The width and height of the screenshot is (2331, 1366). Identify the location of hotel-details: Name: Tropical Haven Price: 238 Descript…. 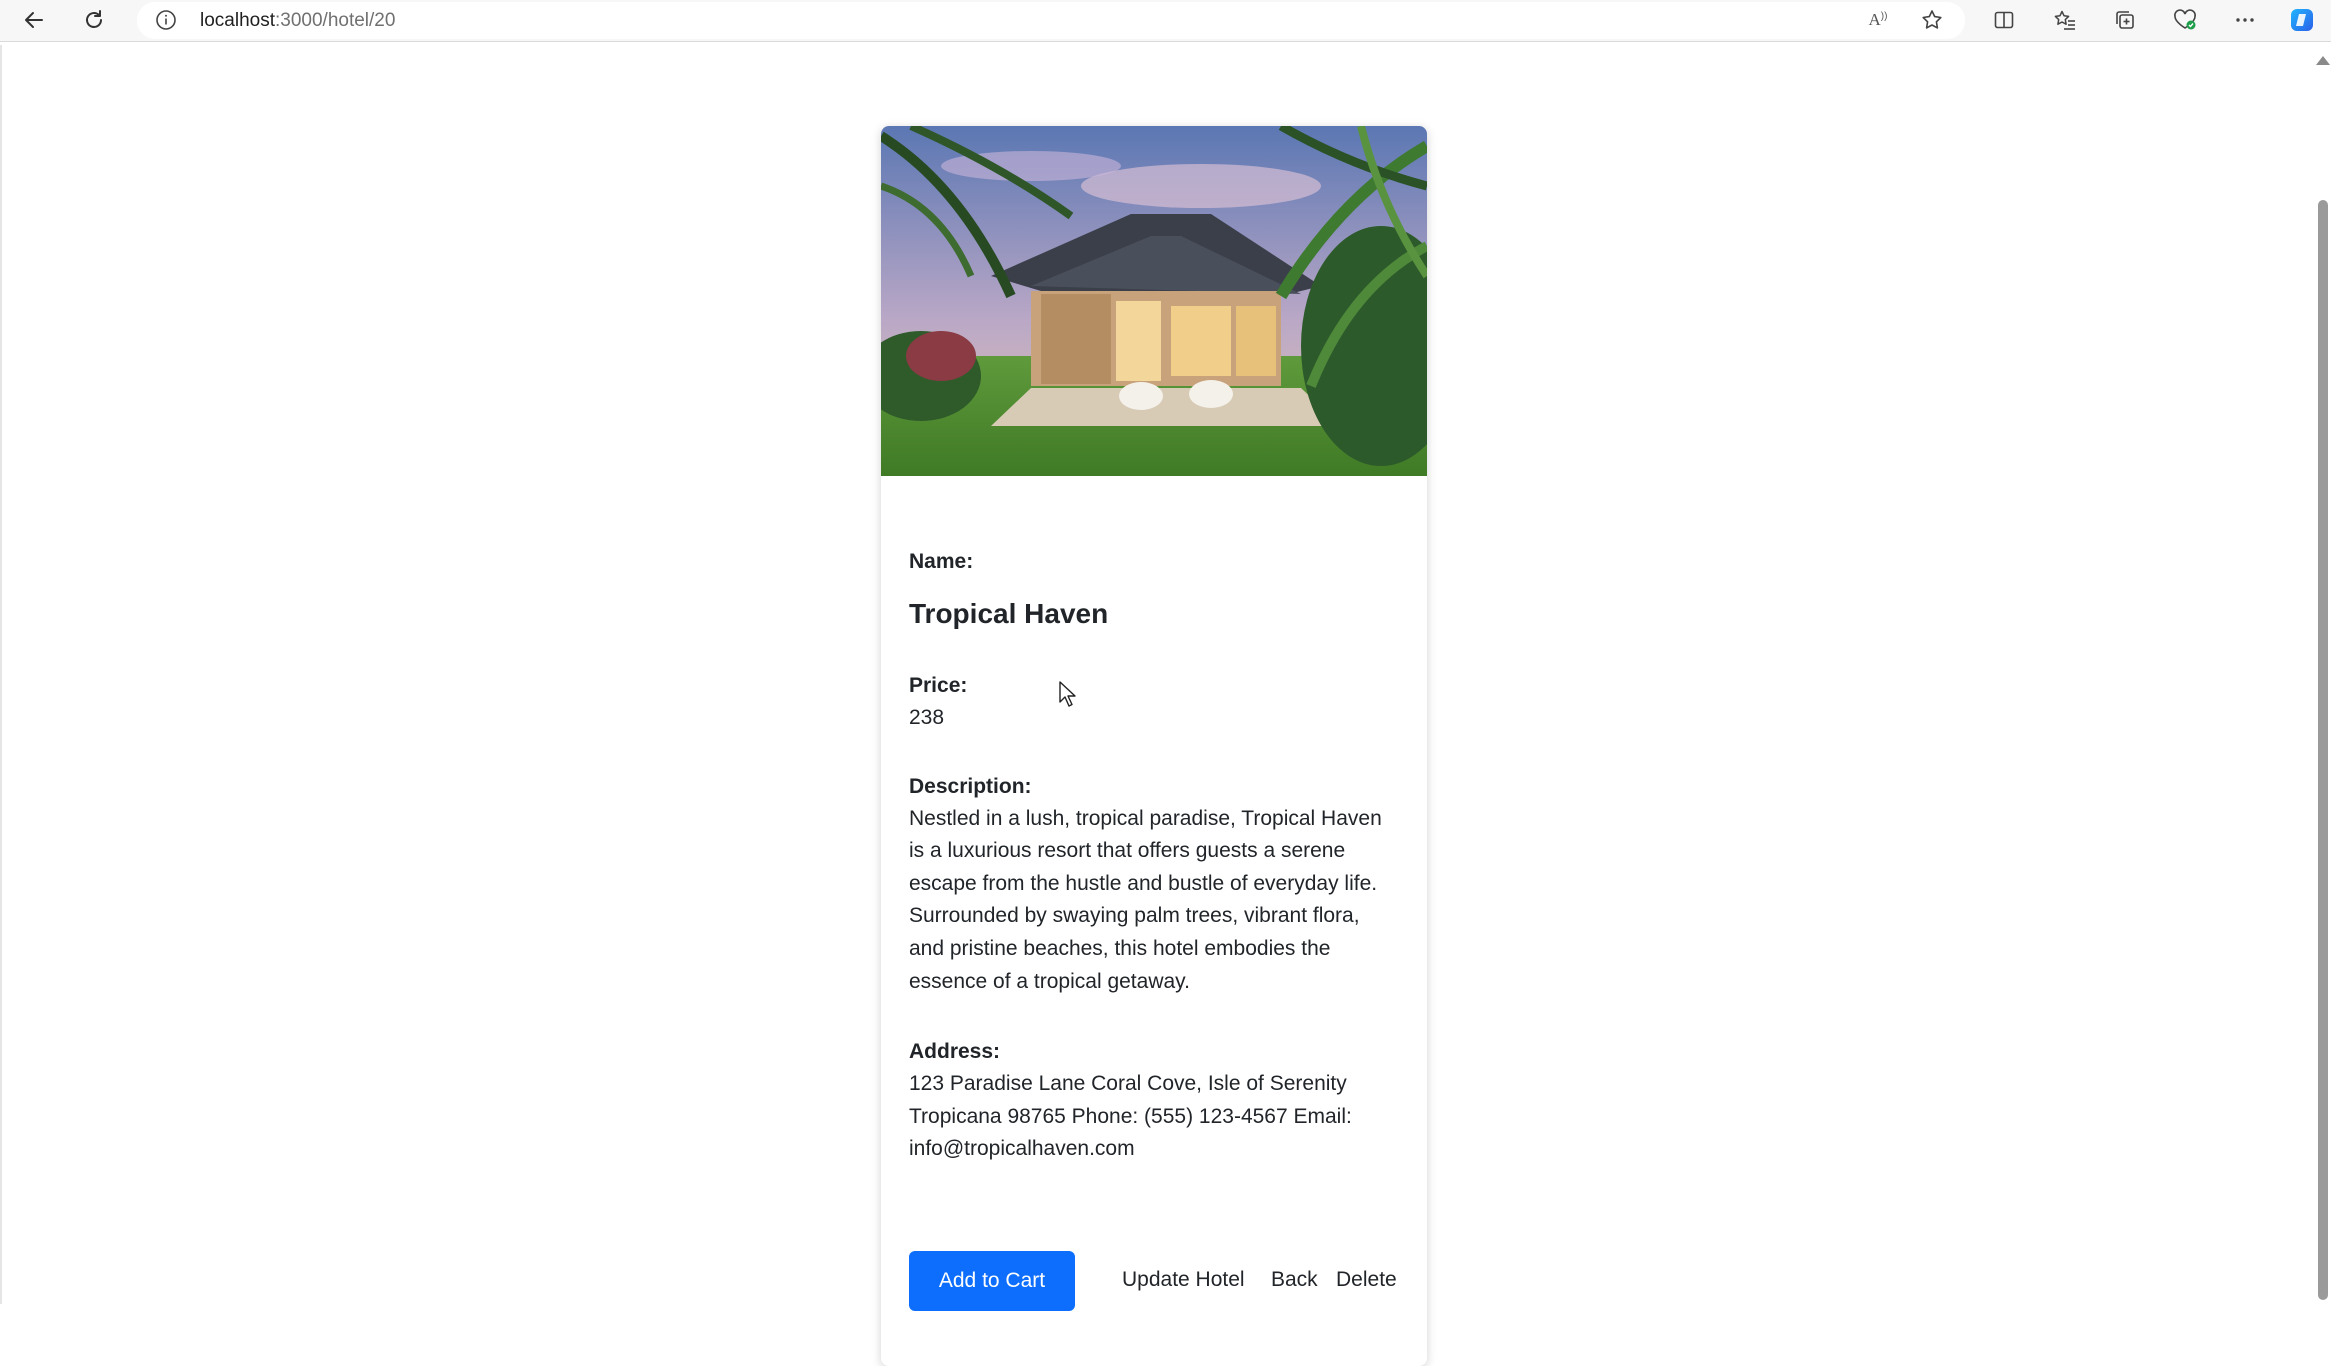
(1159, 856).